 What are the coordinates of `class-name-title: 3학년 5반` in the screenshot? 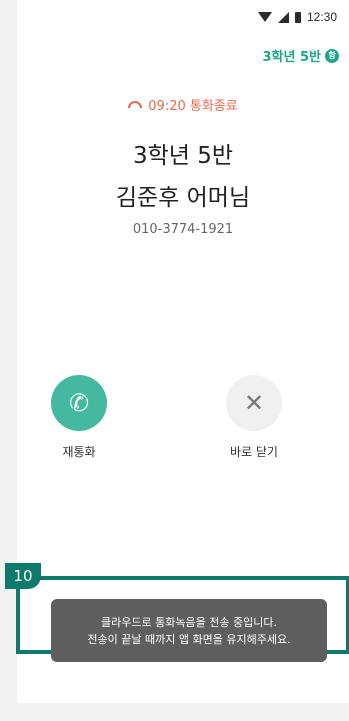 It's located at (183, 156).